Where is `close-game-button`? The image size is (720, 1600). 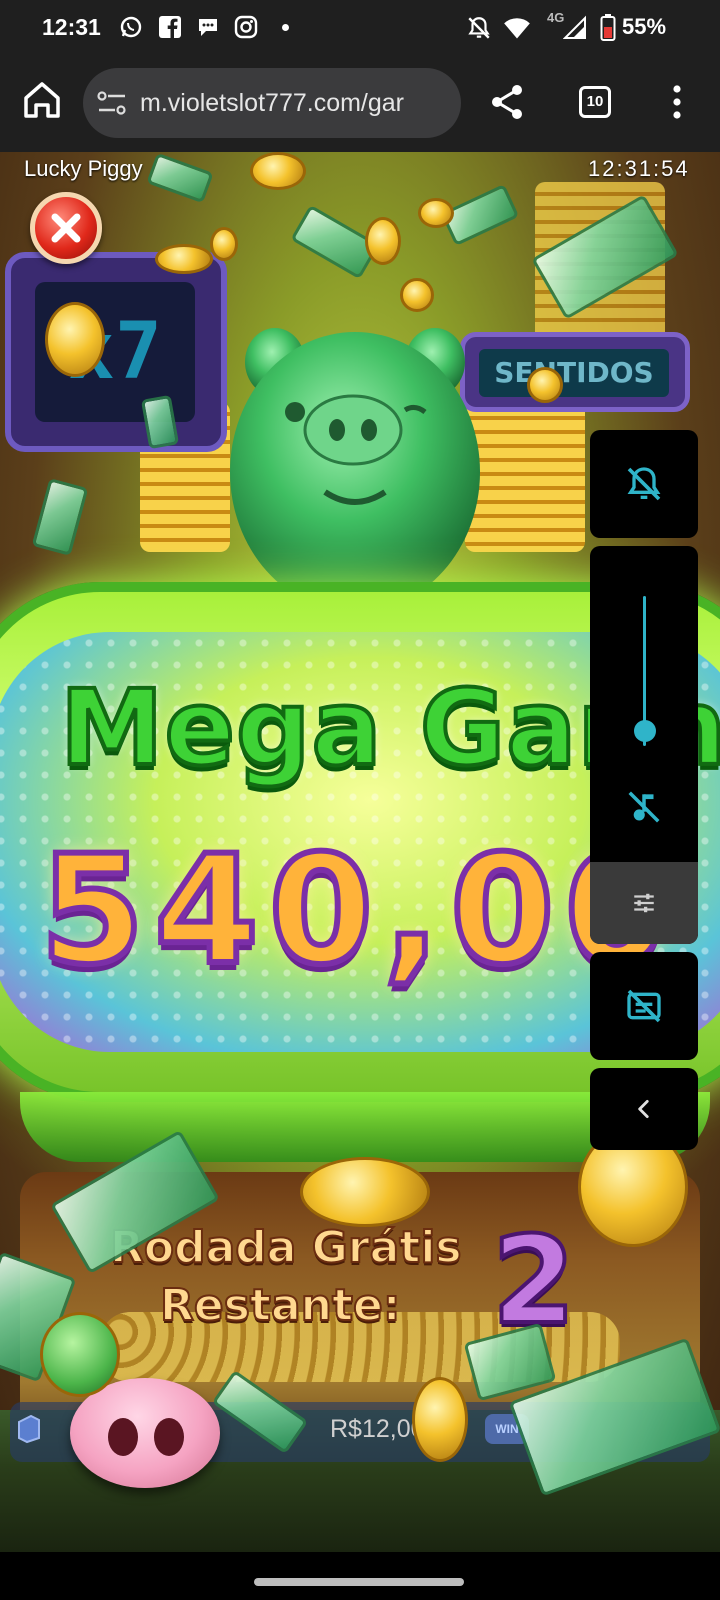
close-game-button is located at coordinates (66, 228).